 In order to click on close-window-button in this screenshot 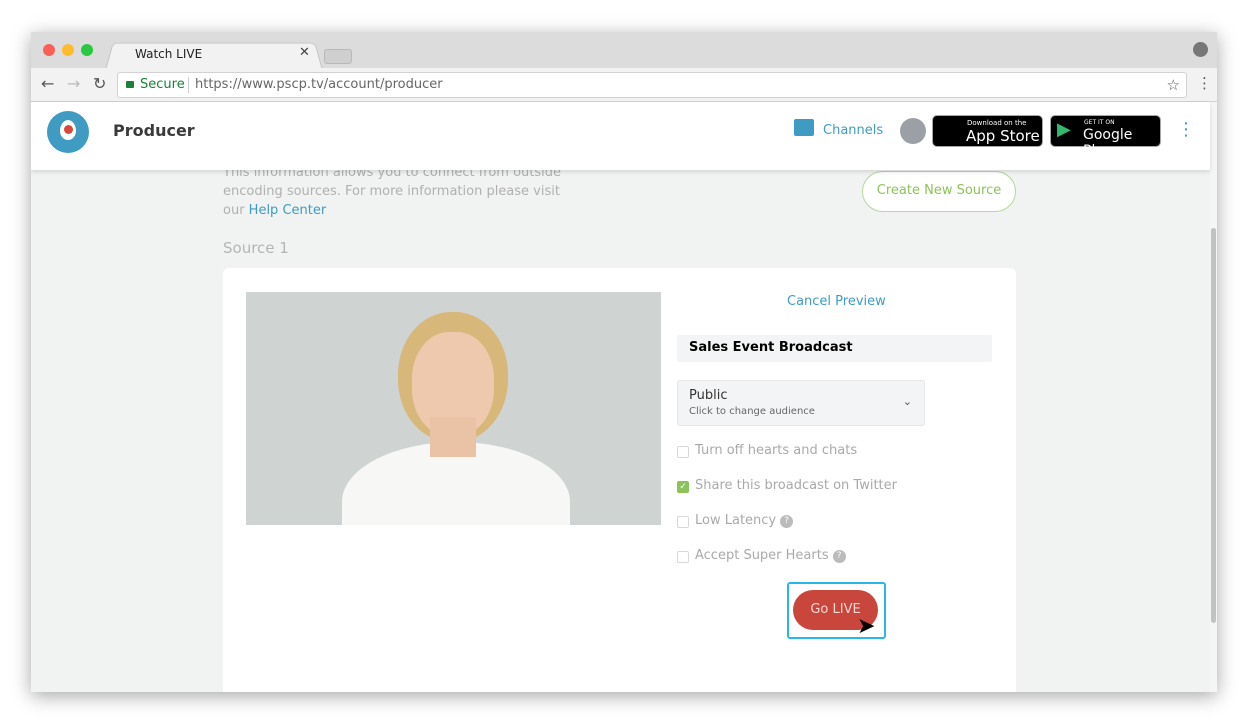, I will do `click(49, 50)`.